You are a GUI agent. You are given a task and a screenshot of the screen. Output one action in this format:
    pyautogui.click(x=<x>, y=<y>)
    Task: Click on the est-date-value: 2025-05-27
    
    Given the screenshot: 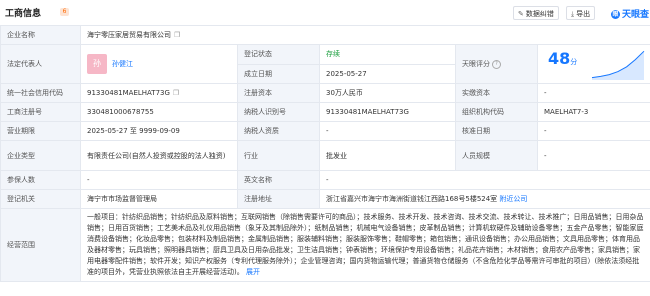 What is the action you would take?
    pyautogui.click(x=387, y=73)
    